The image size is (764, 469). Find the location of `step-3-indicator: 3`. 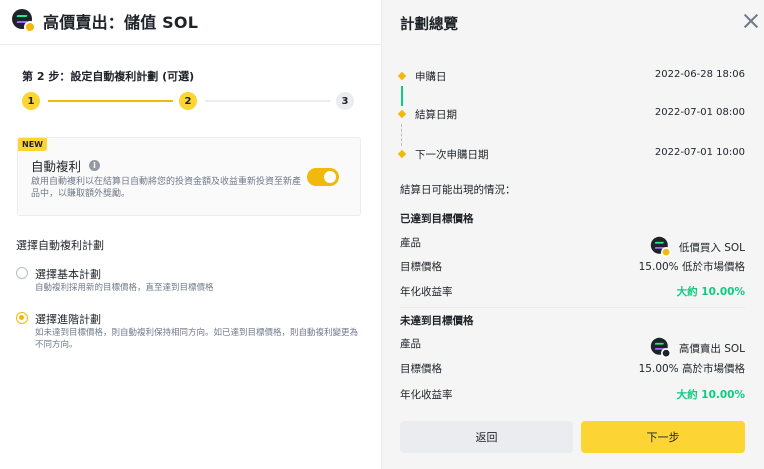

step-3-indicator: 3 is located at coordinates (345, 101).